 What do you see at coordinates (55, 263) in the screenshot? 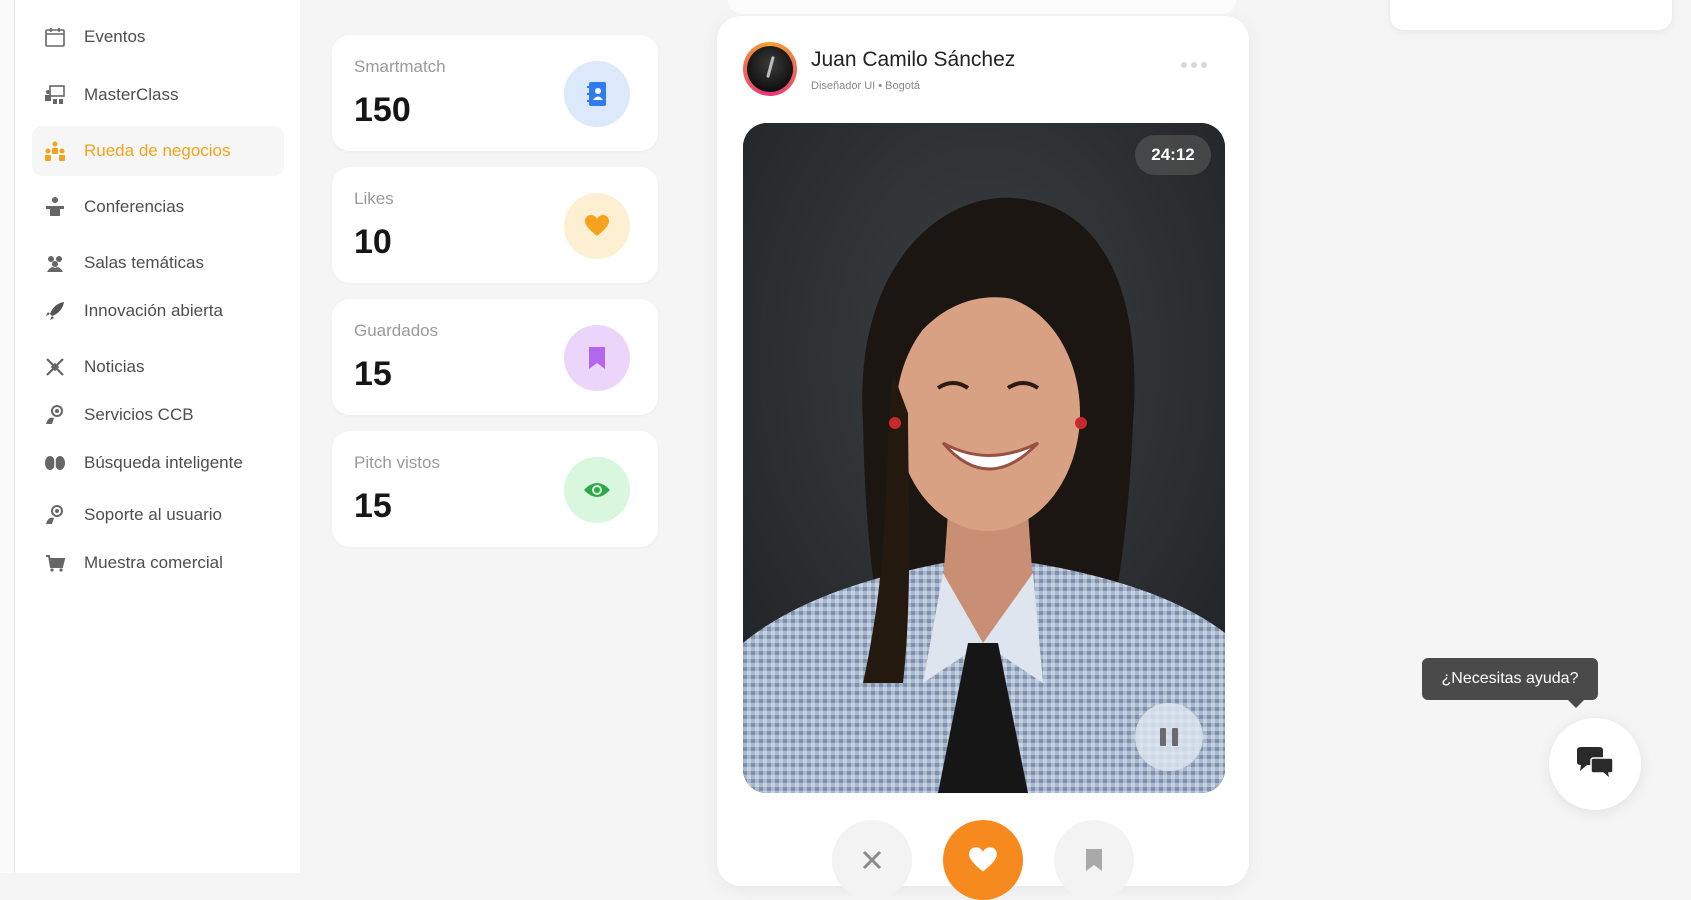
I see `group-icon` at bounding box center [55, 263].